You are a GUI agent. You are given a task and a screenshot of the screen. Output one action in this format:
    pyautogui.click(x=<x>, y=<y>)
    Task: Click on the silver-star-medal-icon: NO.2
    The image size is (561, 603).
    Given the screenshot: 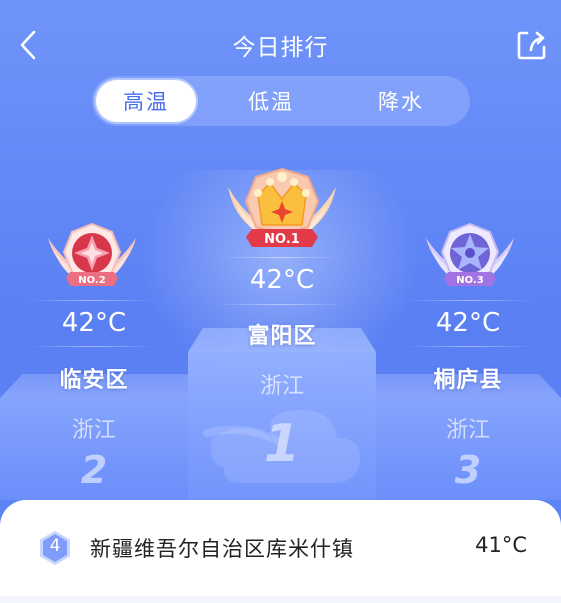 What is the action you would take?
    pyautogui.click(x=92, y=254)
    